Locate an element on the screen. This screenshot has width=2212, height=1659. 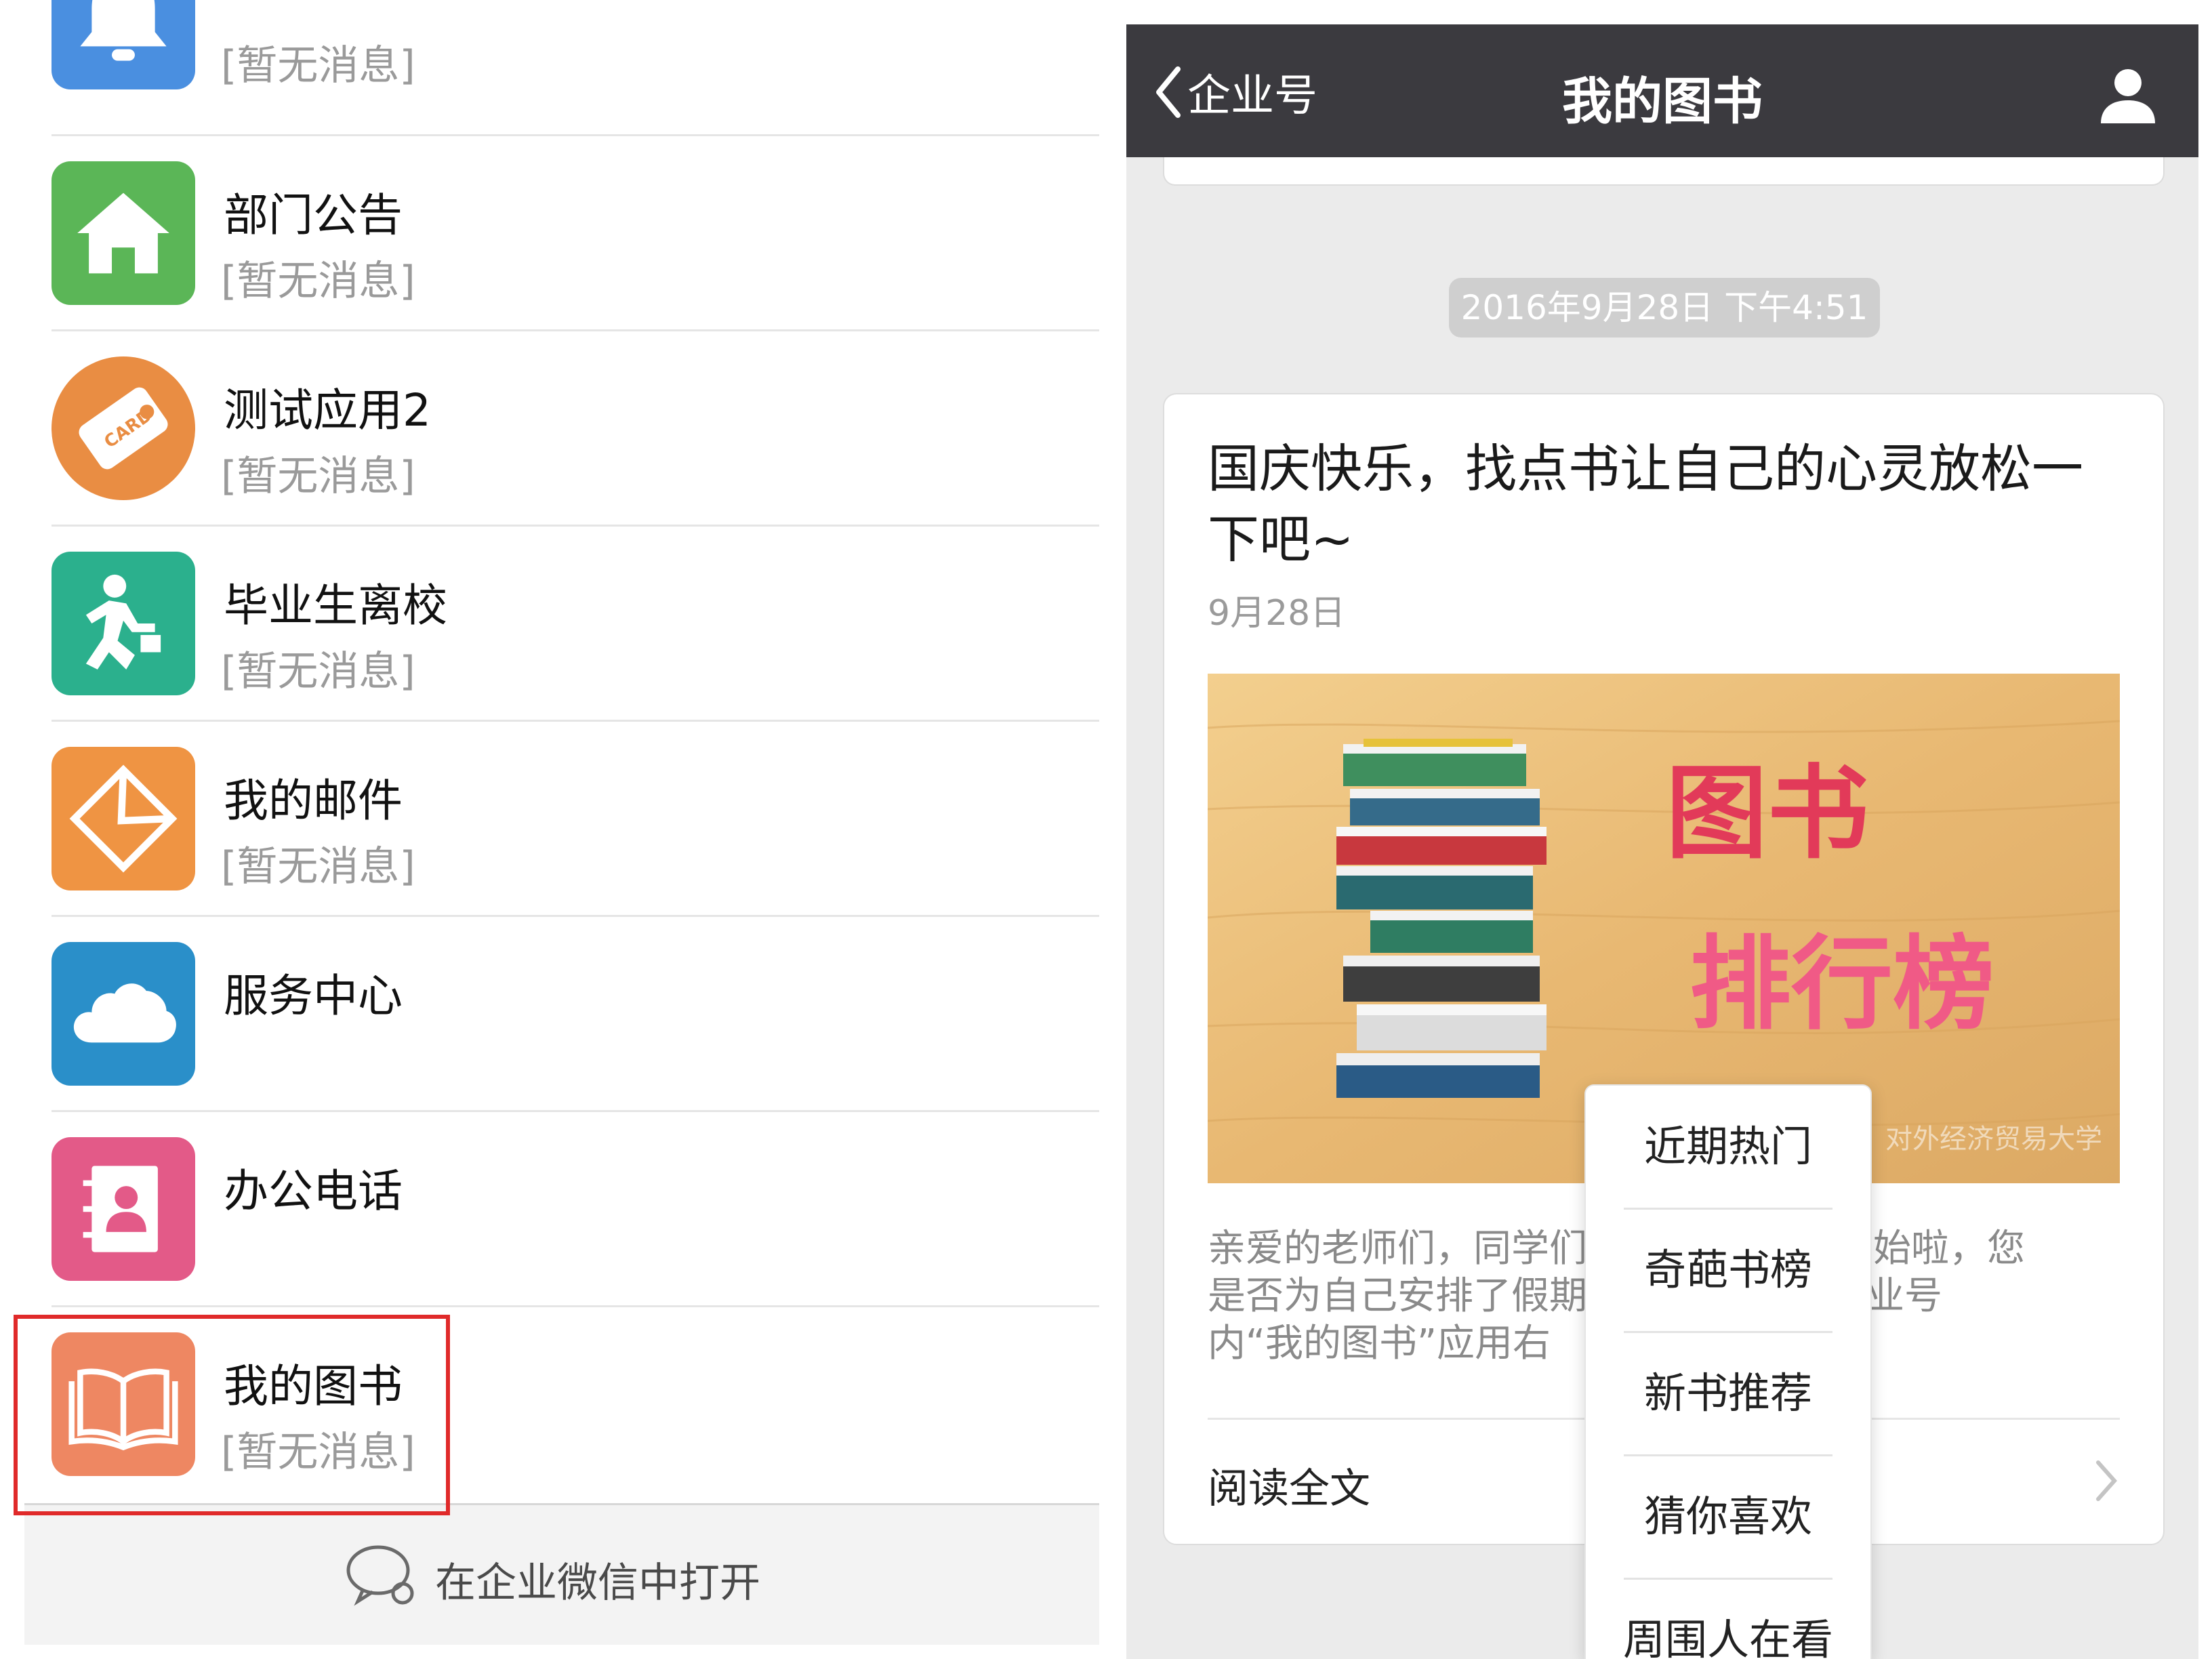
page-title: 我的图书 is located at coordinates (1663, 102).